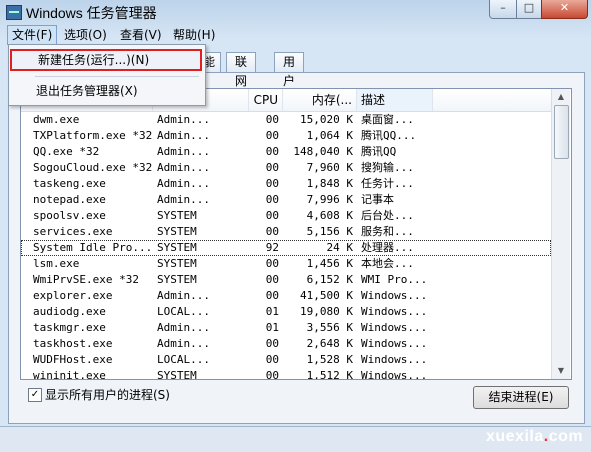  Describe the element at coordinates (295, 12) in the screenshot. I see `title-bar: Windows 任务管理器 – □ ✕` at that location.